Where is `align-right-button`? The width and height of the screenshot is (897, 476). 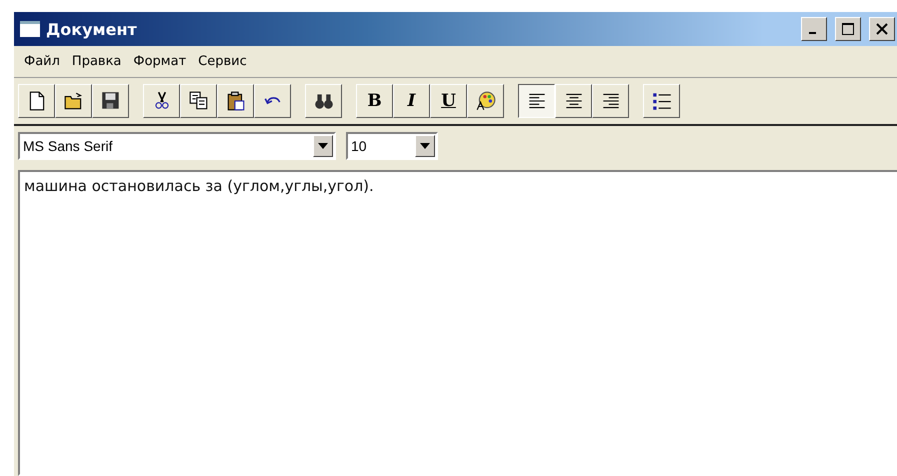
align-right-button is located at coordinates (610, 101).